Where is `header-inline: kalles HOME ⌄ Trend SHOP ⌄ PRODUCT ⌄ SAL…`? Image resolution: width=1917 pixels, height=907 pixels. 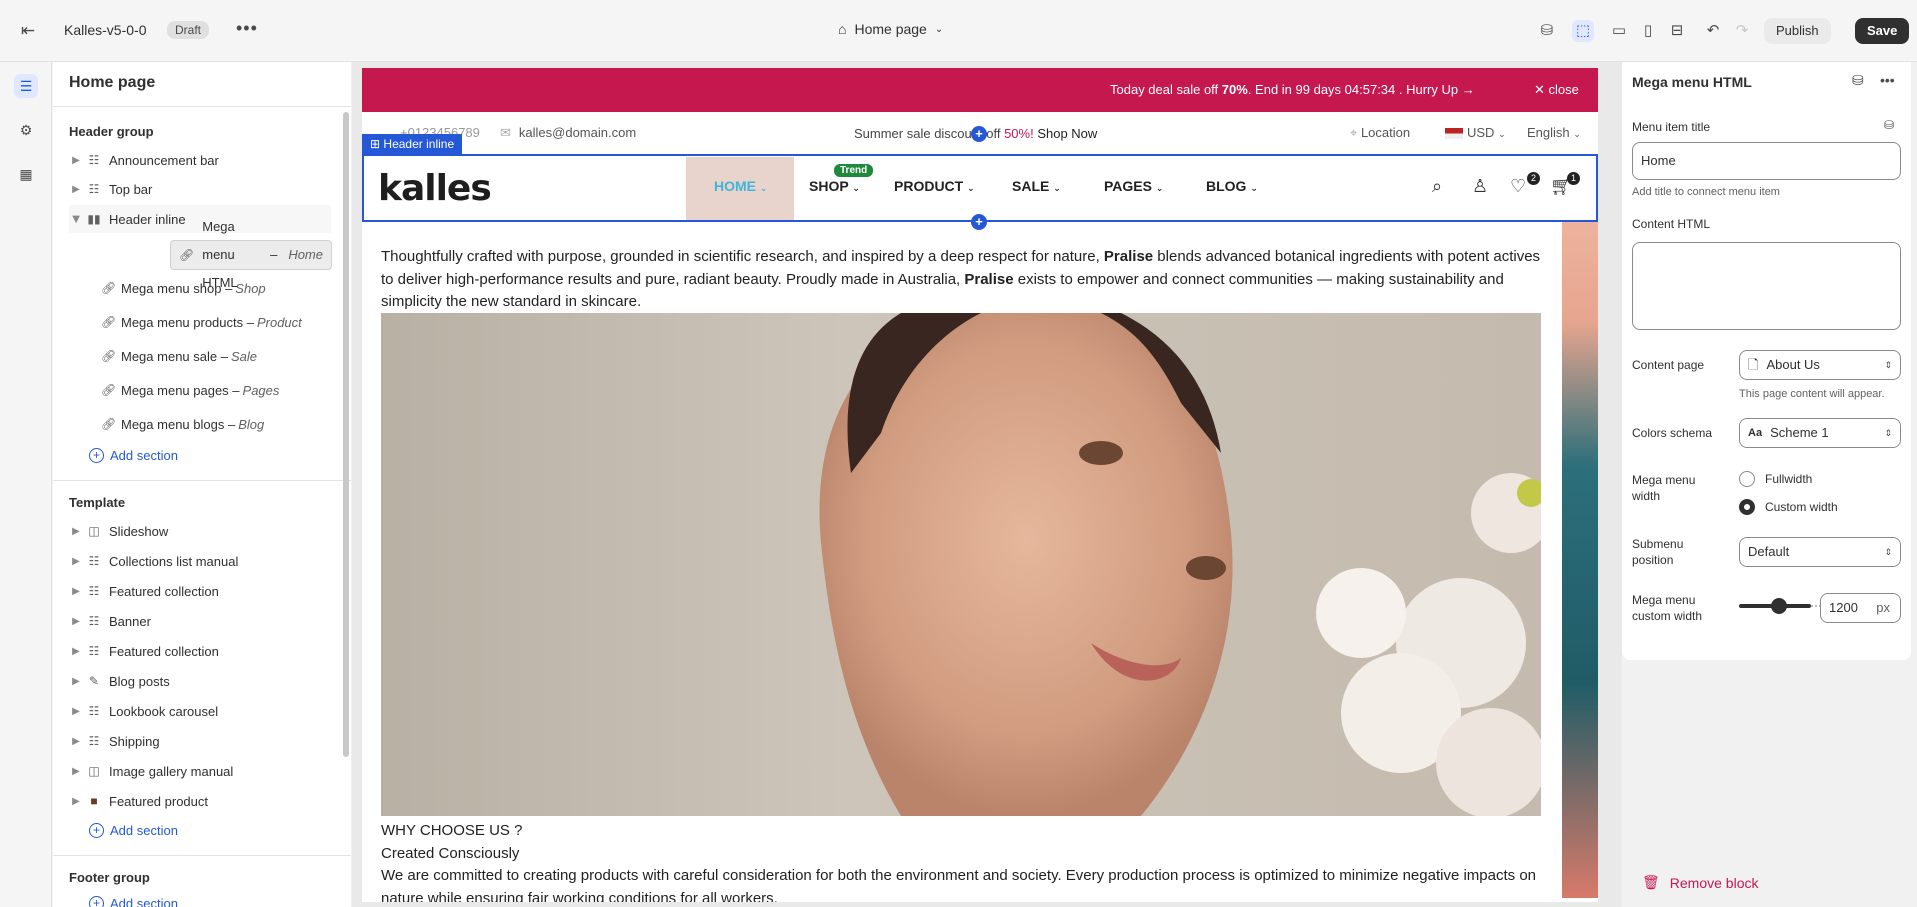 header-inline: kalles HOME ⌄ Trend SHOP ⌄ PRODUCT ⌄ SAL… is located at coordinates (980, 188).